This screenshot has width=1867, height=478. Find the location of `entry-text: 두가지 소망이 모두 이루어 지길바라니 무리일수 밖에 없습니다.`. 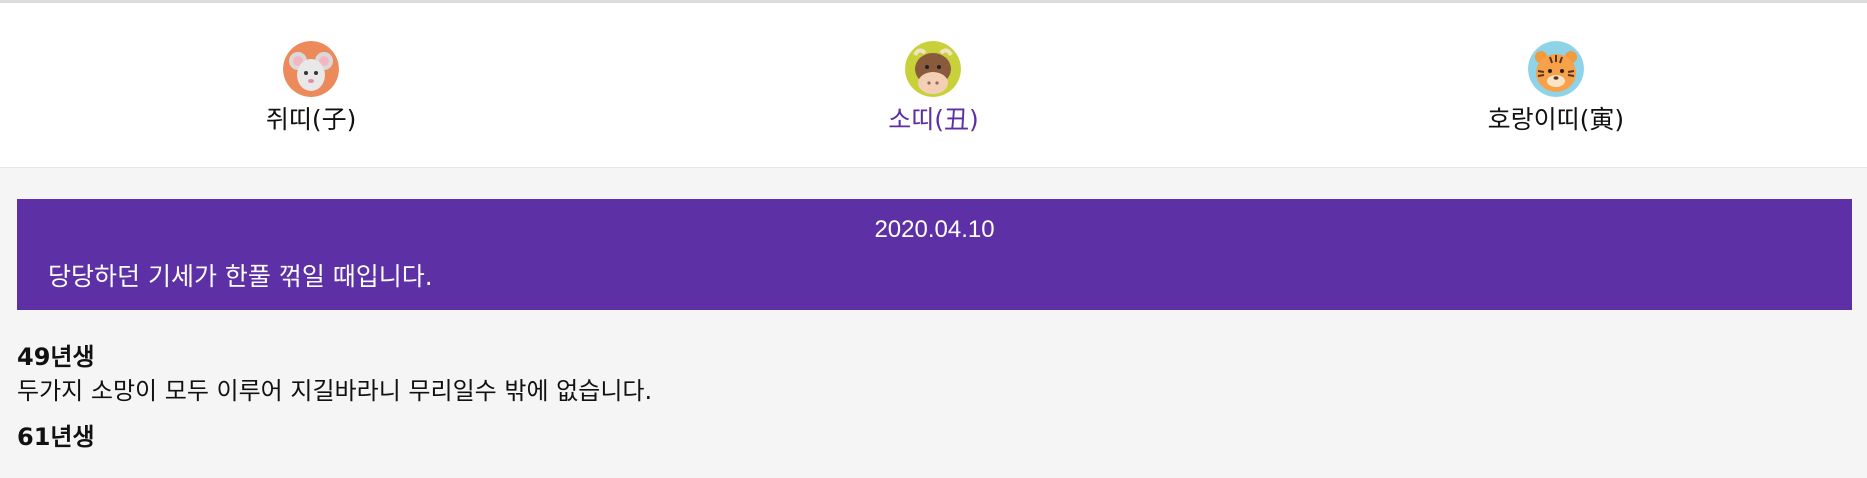

entry-text: 두가지 소망이 모두 이루어 지길바라니 무리일수 밖에 없습니다. is located at coordinates (335, 391).